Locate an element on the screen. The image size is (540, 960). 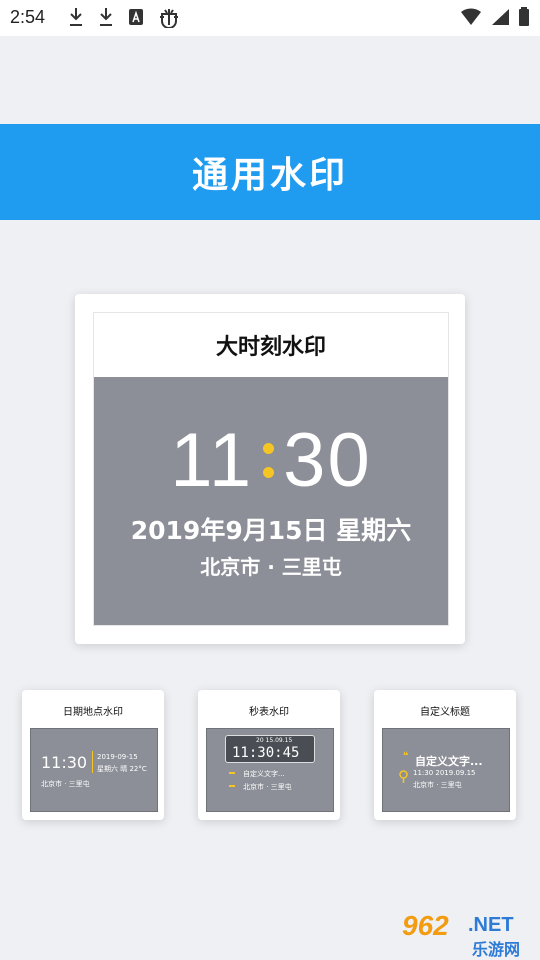
watermark-suffix: .NET is located at coordinates (491, 925).